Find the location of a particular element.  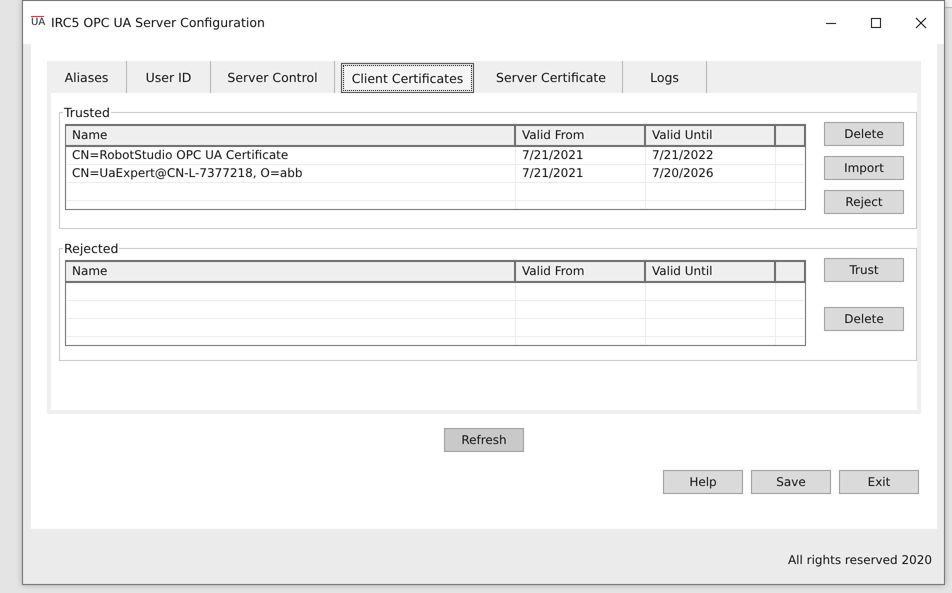

table-cell: 7/21/2022 is located at coordinates (711, 155).